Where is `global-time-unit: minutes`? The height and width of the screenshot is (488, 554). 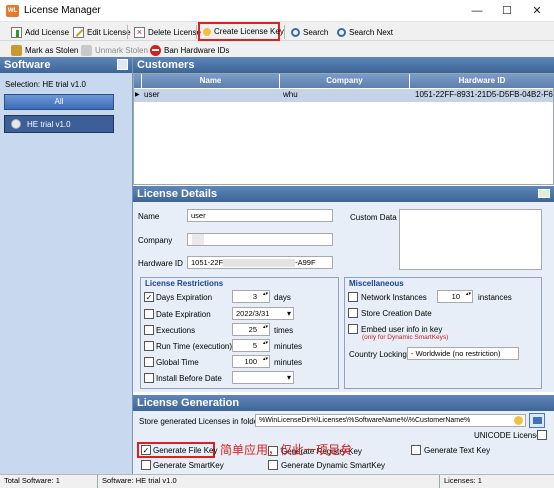
global-time-unit: minutes is located at coordinates (288, 362).